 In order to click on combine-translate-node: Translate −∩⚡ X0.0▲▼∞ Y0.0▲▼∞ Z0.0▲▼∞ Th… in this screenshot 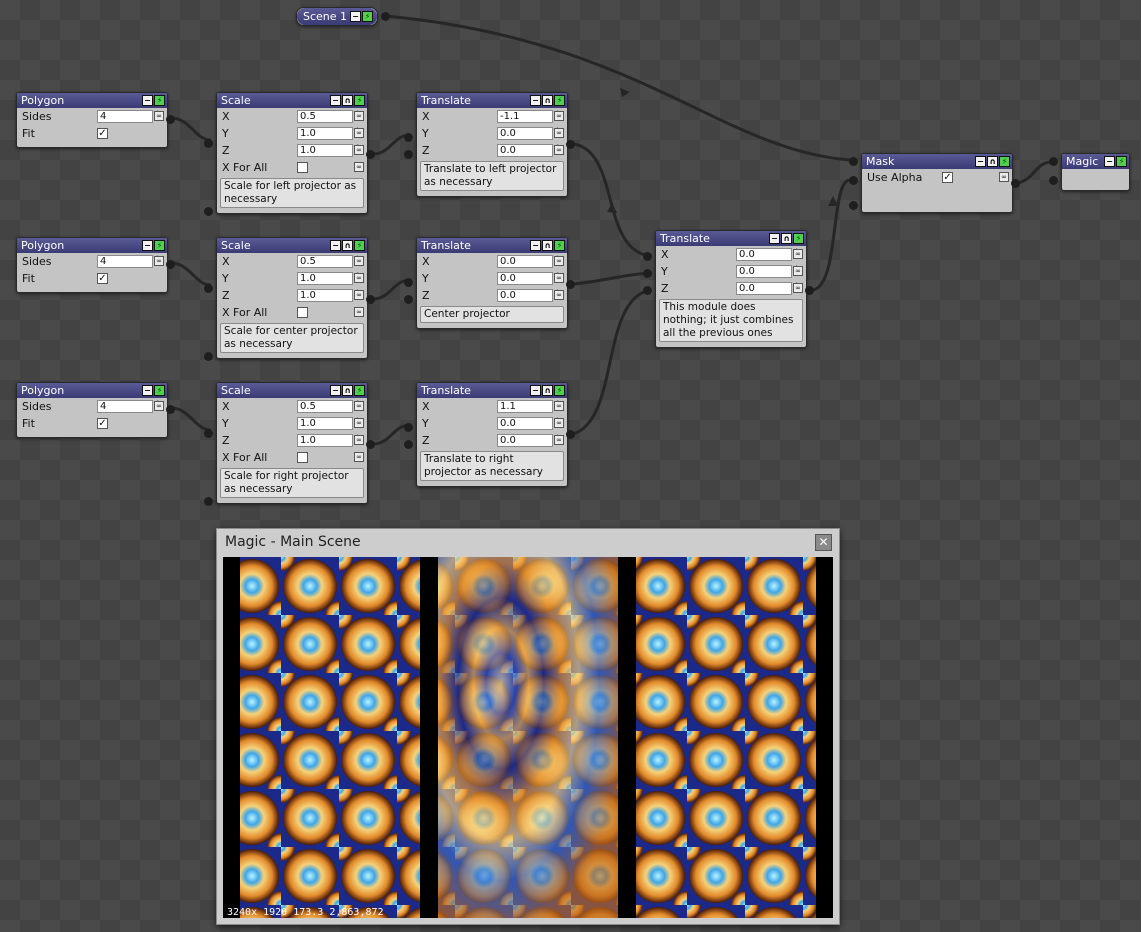, I will do `click(728, 289)`.